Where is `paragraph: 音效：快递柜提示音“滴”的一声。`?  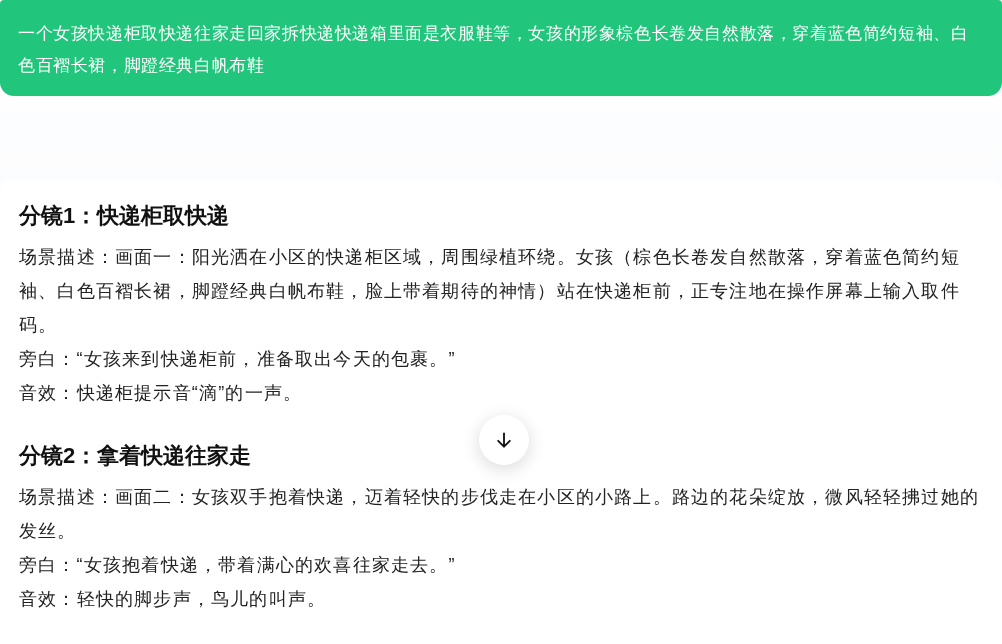 paragraph: 音效：快递柜提示音“滴”的一声。 is located at coordinates (161, 393).